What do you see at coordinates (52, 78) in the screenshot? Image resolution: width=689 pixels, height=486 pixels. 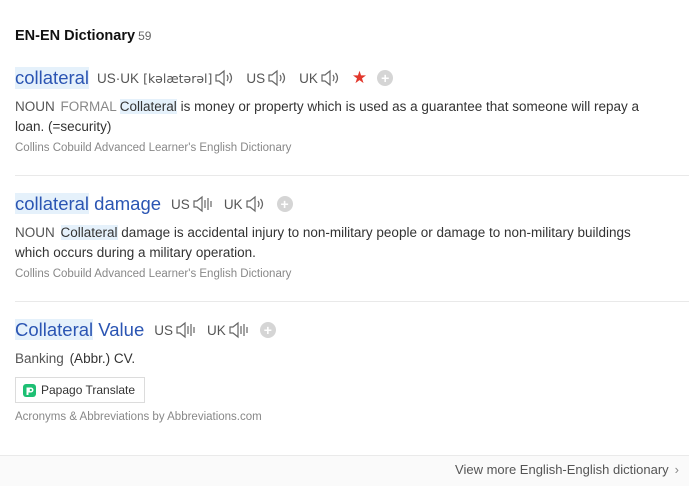 I see `headword-link: collateral` at bounding box center [52, 78].